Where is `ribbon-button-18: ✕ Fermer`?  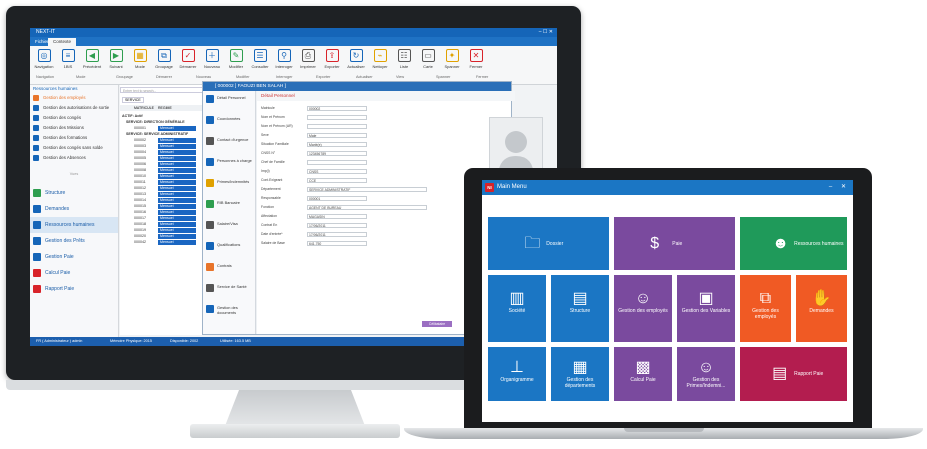
ribbon-button-18: ✕ Fermer is located at coordinates (476, 59).